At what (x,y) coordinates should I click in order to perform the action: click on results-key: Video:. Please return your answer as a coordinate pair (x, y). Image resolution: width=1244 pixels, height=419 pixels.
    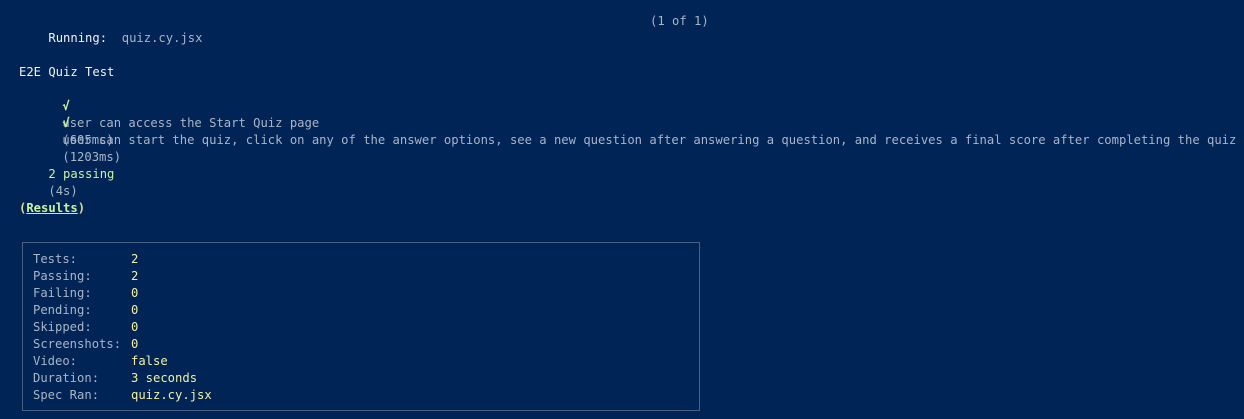
    Looking at the image, I should click on (55, 361).